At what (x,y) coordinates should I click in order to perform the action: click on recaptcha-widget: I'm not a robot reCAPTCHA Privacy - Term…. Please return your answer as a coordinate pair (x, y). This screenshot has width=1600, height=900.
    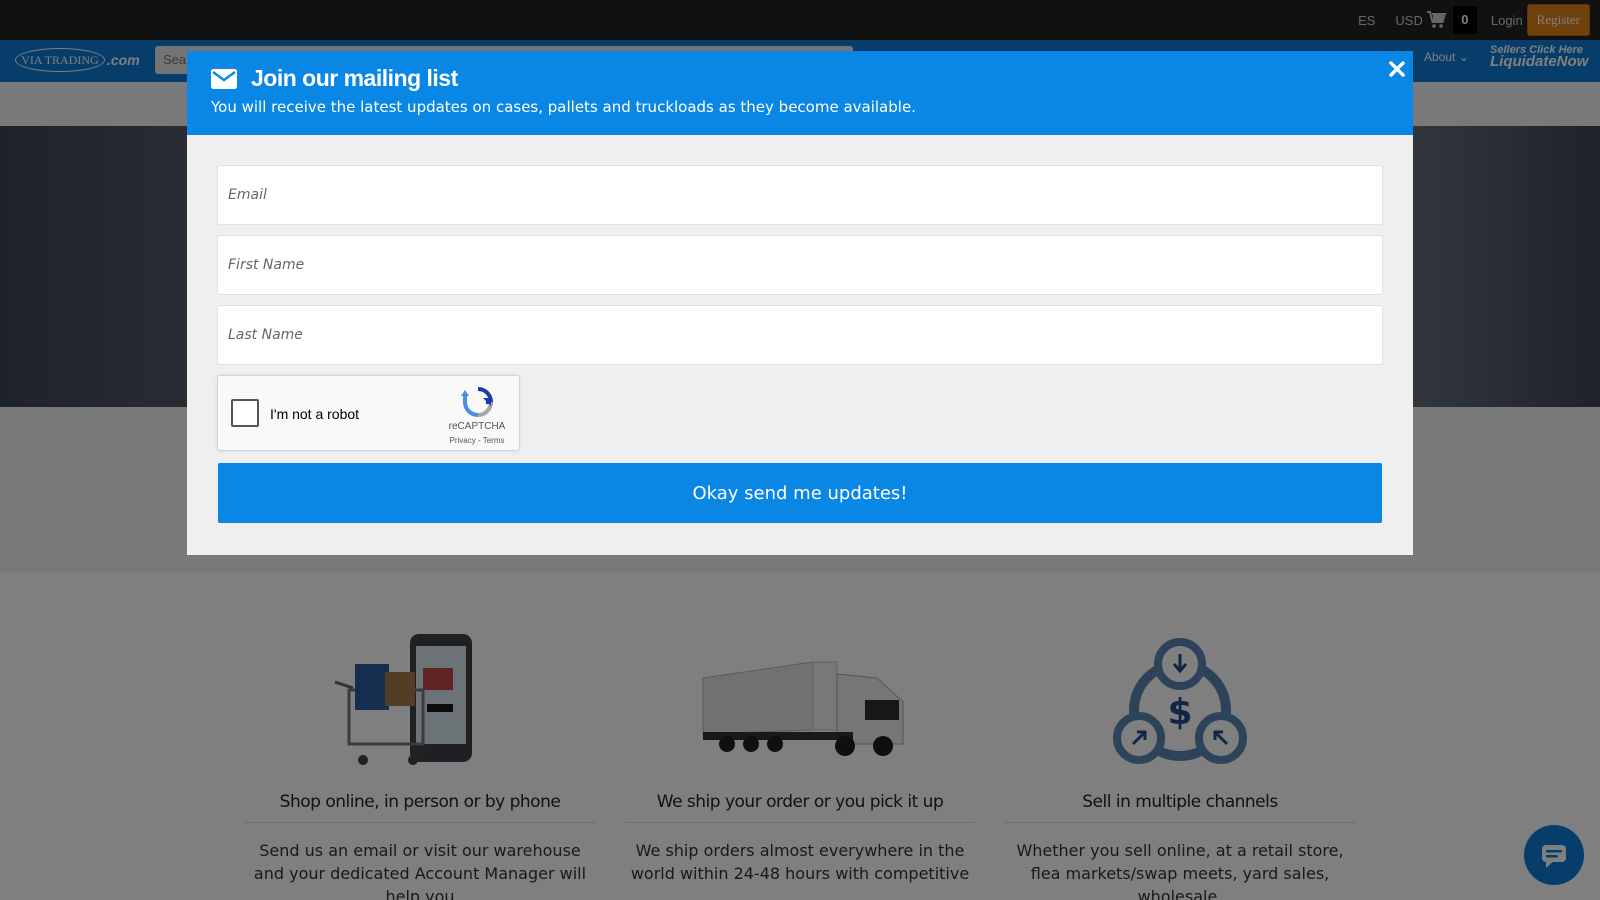
    Looking at the image, I should click on (368, 413).